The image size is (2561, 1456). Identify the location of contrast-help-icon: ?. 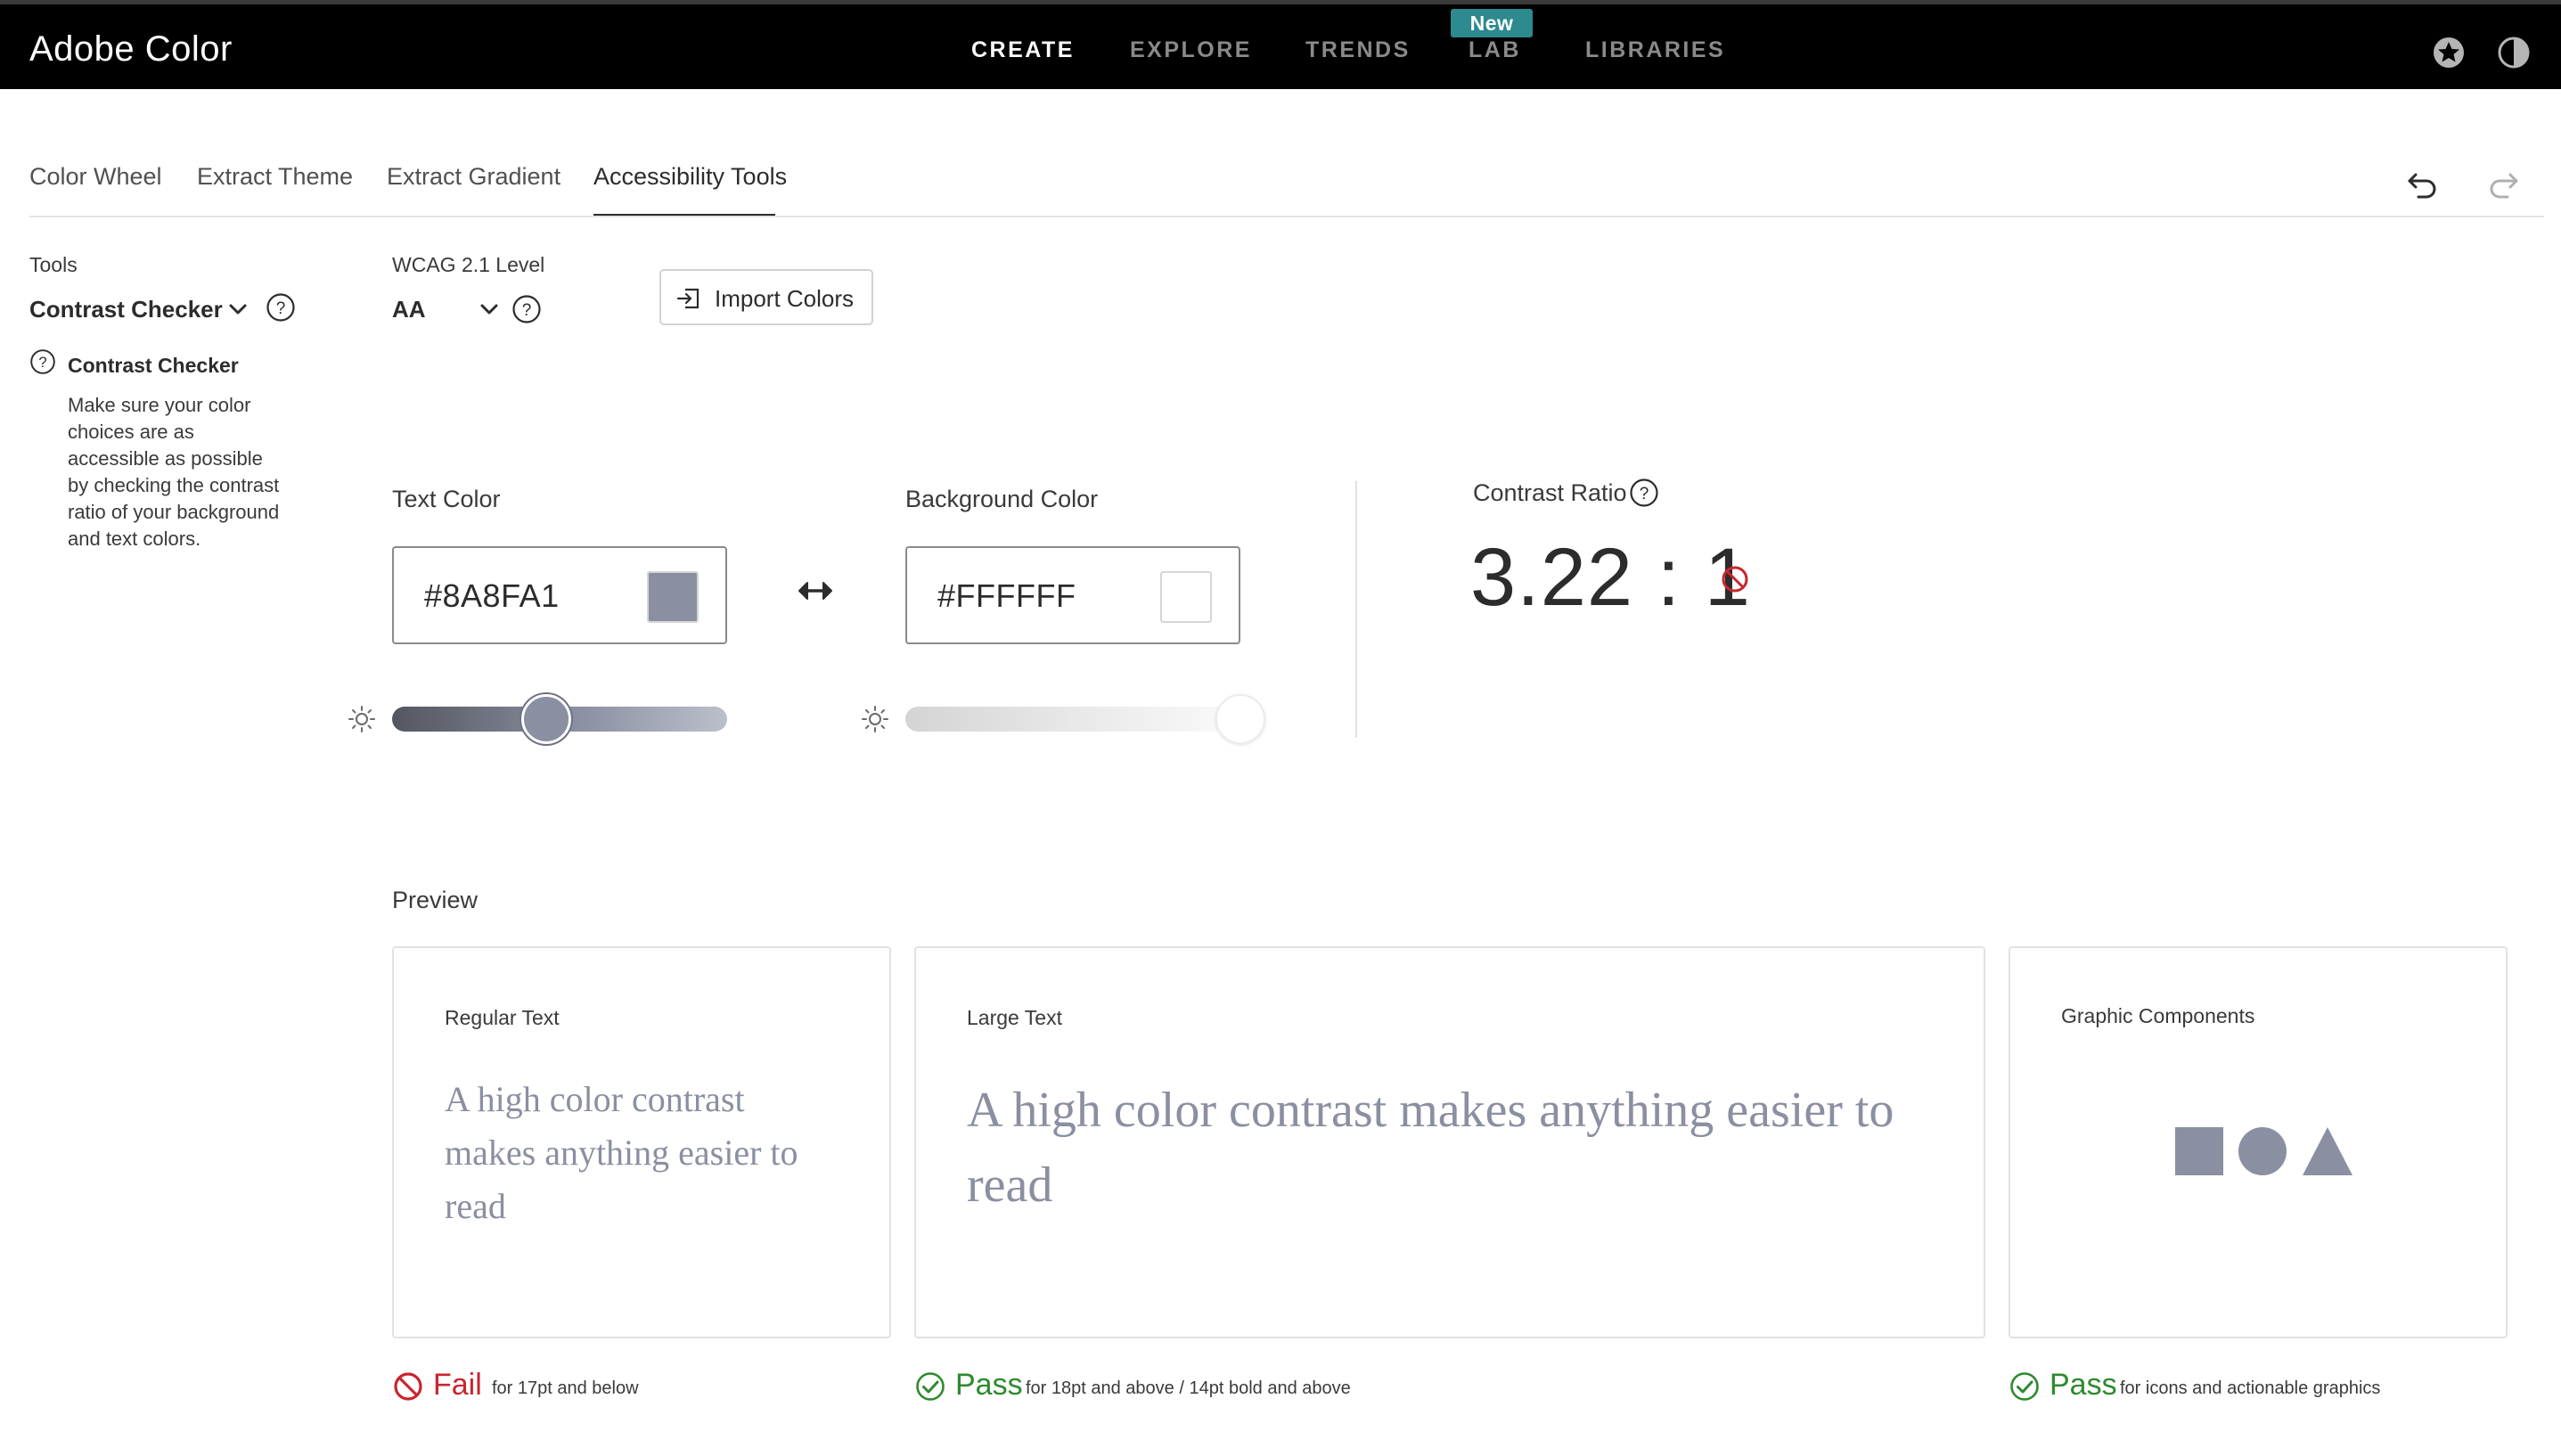
(1644, 493).